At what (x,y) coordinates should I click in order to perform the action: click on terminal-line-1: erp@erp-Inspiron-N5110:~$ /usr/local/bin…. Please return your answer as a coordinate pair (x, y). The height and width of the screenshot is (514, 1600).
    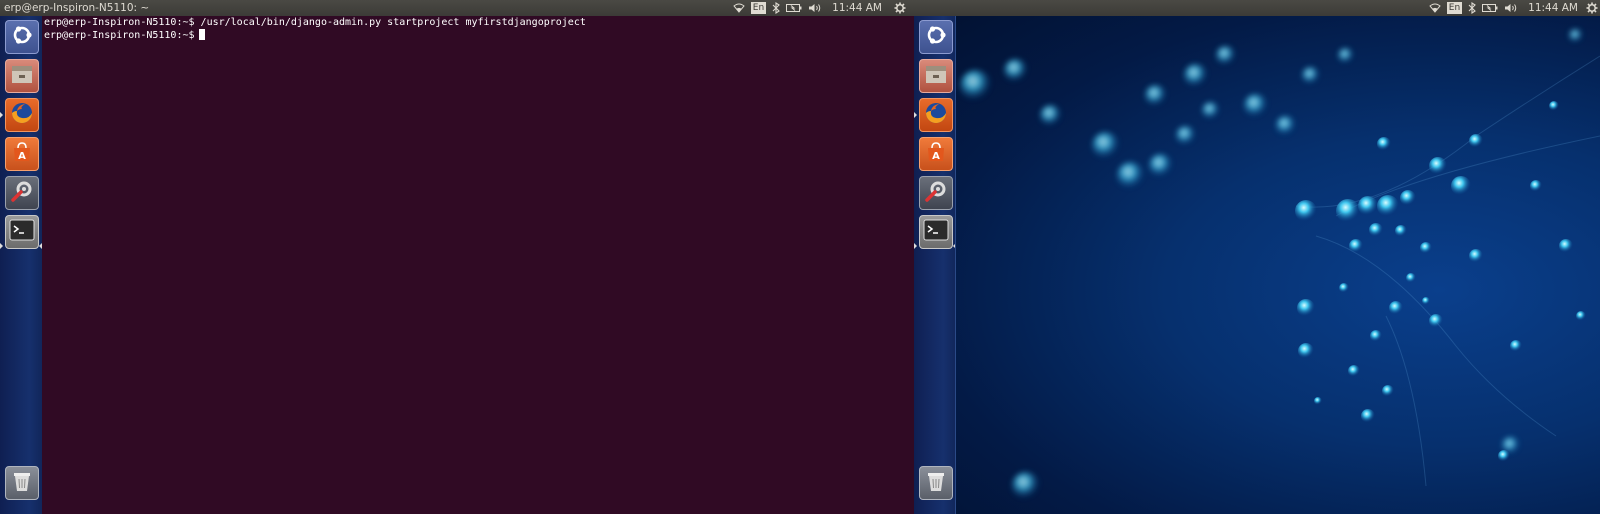
    Looking at the image, I should click on (315, 23).